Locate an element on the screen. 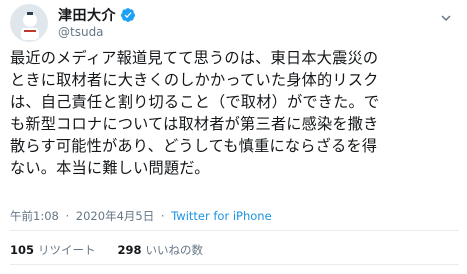 The image size is (467, 274). likes-label: いいねの数 is located at coordinates (174, 250).